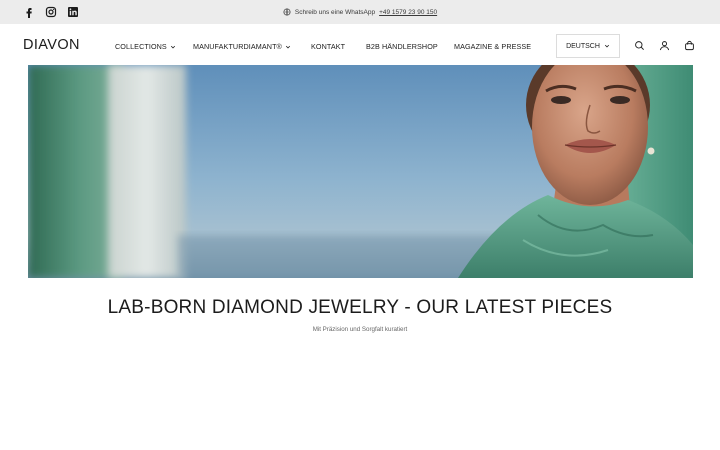 The height and width of the screenshot is (450, 720). I want to click on nav-b2b-haendlershop: B2B HÄNDLERSHOP, so click(402, 46).